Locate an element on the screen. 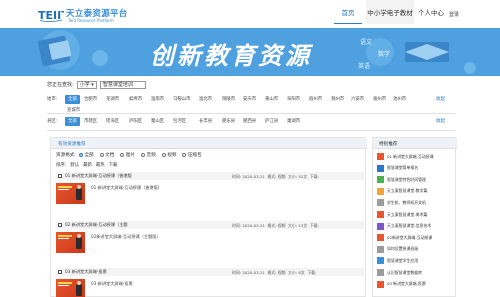 The height and width of the screenshot is (297, 500). featured-item-label: 智慧课堂简单报名 is located at coordinates (403, 168).